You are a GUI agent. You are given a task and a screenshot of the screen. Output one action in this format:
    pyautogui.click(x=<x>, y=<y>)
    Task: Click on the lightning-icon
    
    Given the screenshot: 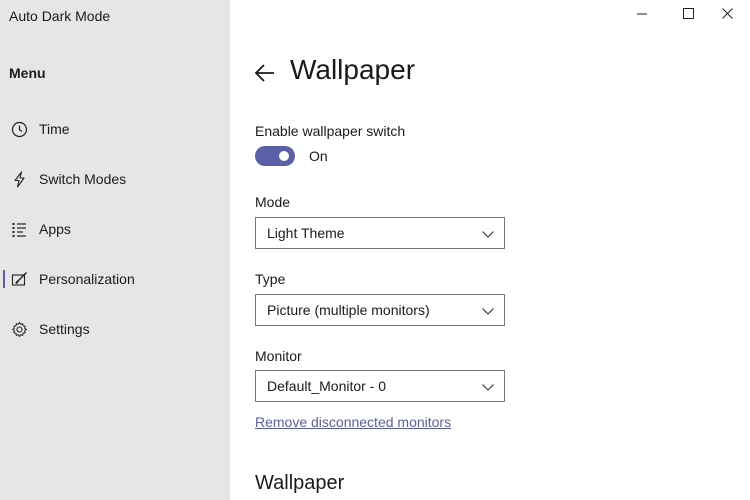 What is the action you would take?
    pyautogui.click(x=19, y=179)
    